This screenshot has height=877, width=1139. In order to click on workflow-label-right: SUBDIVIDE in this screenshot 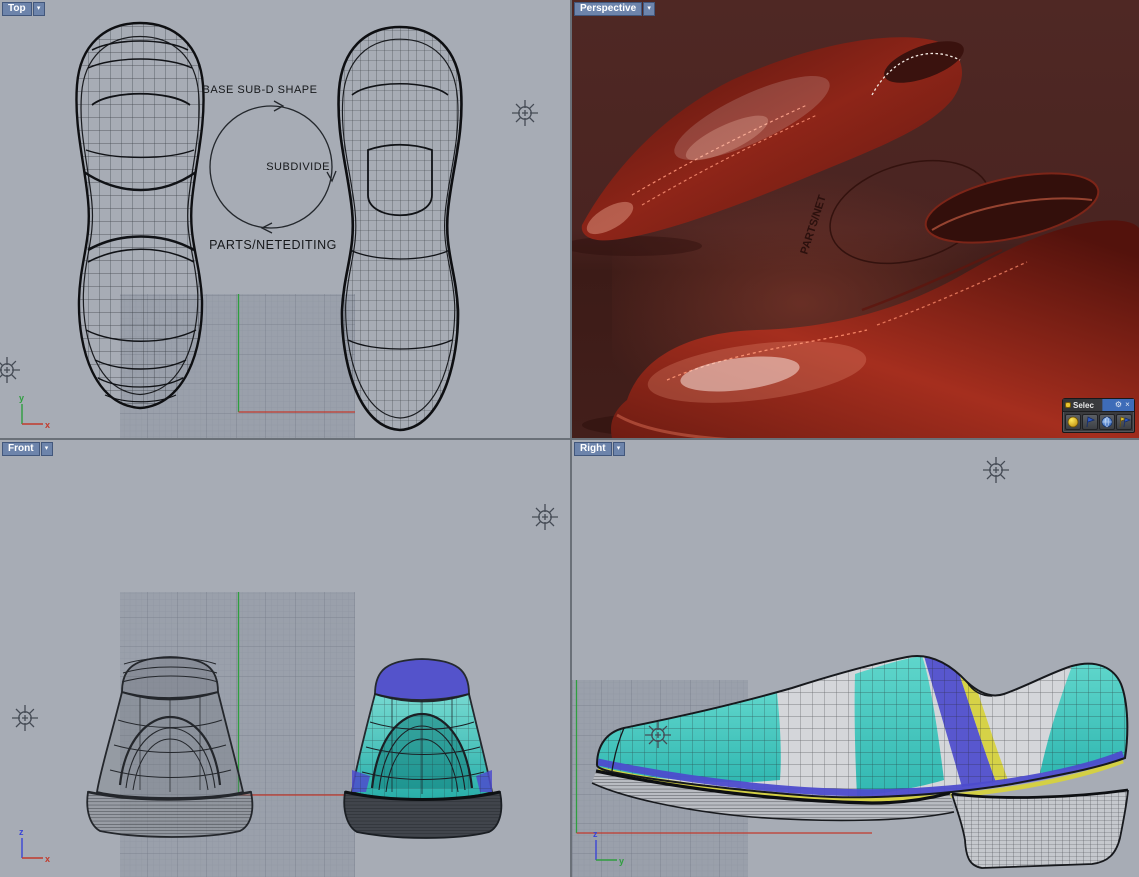, I will do `click(298, 167)`.